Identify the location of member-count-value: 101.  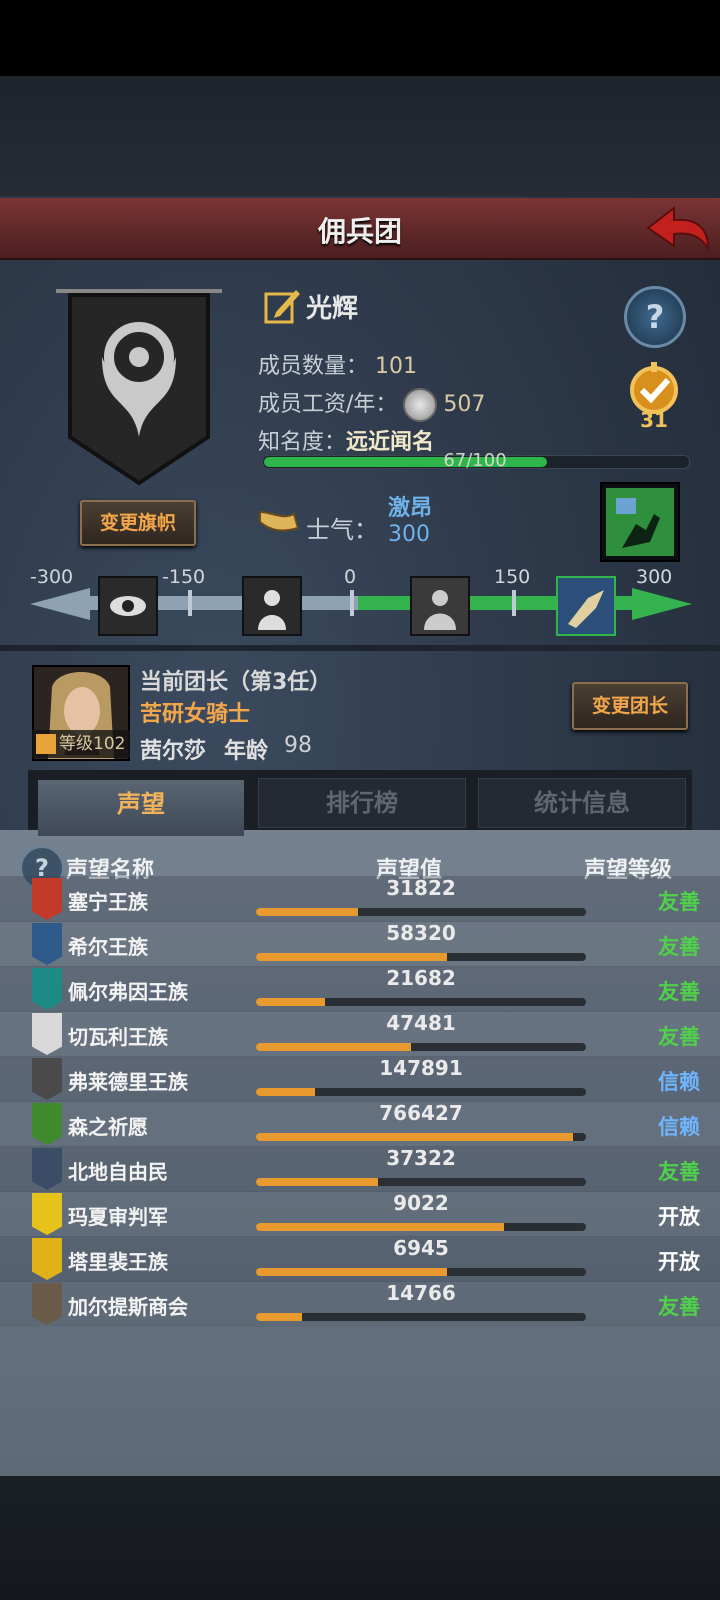
(396, 366).